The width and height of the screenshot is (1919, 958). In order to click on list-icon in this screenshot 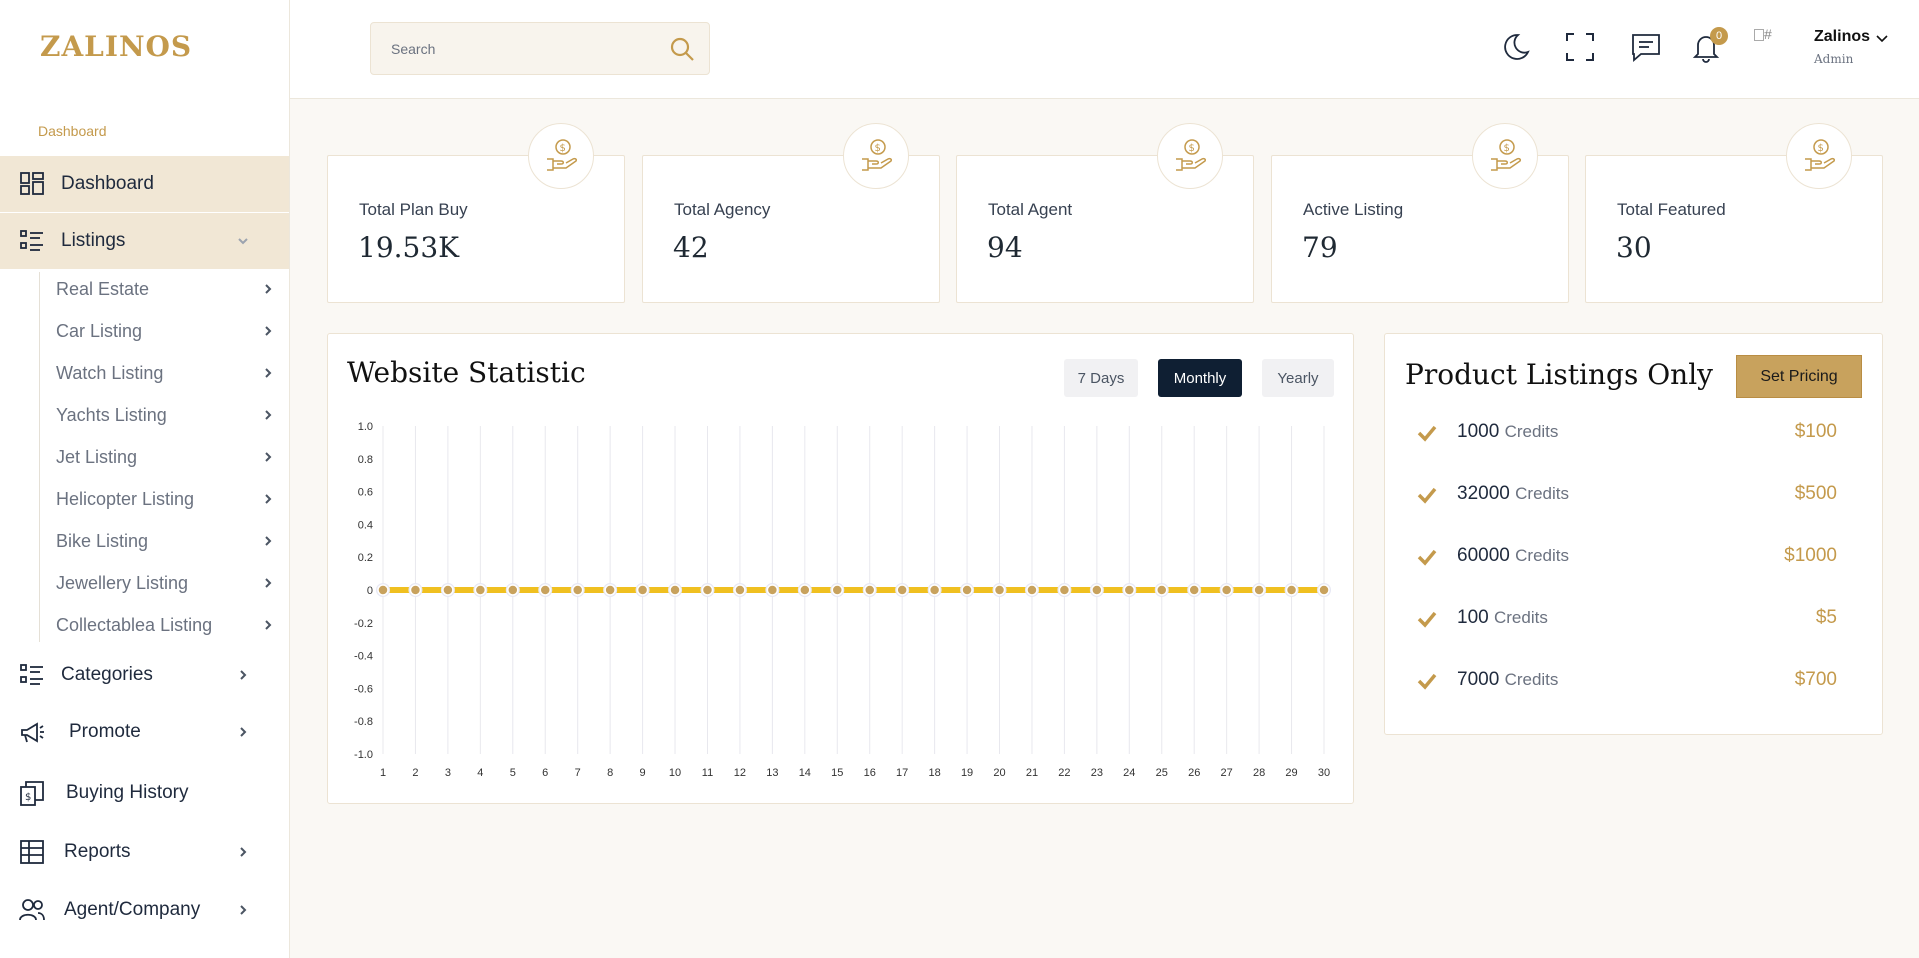, I will do `click(31, 674)`.